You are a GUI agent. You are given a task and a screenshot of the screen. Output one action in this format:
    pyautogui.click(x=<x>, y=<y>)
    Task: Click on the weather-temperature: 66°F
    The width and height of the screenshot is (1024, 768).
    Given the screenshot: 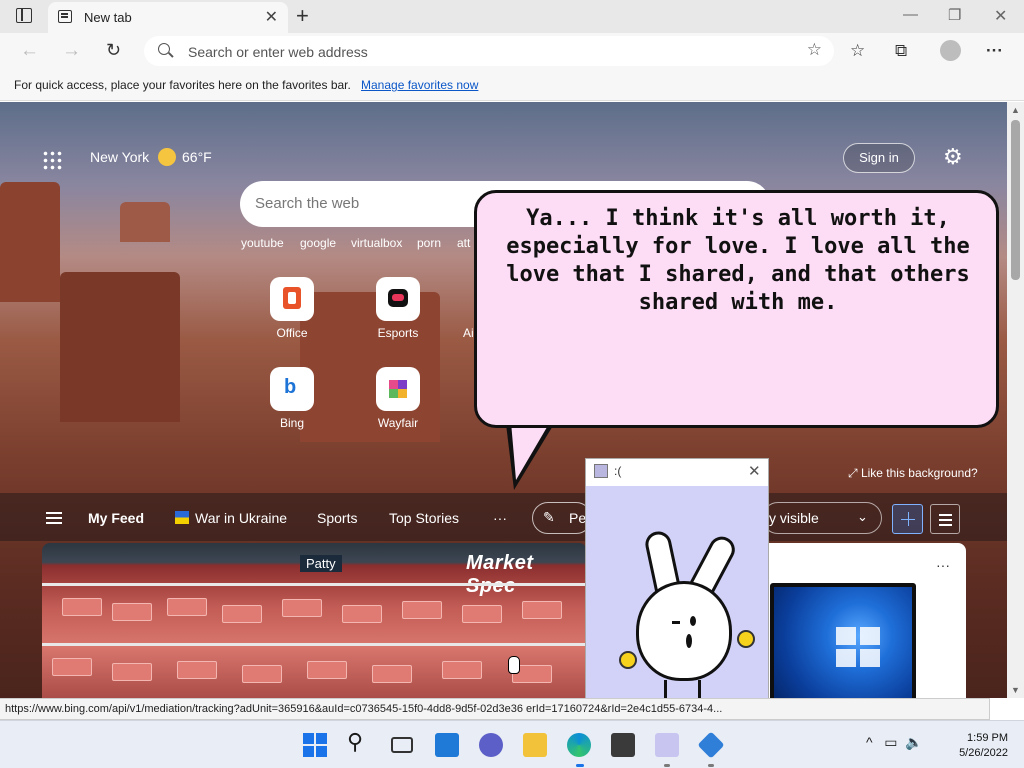 What is the action you would take?
    pyautogui.click(x=197, y=157)
    